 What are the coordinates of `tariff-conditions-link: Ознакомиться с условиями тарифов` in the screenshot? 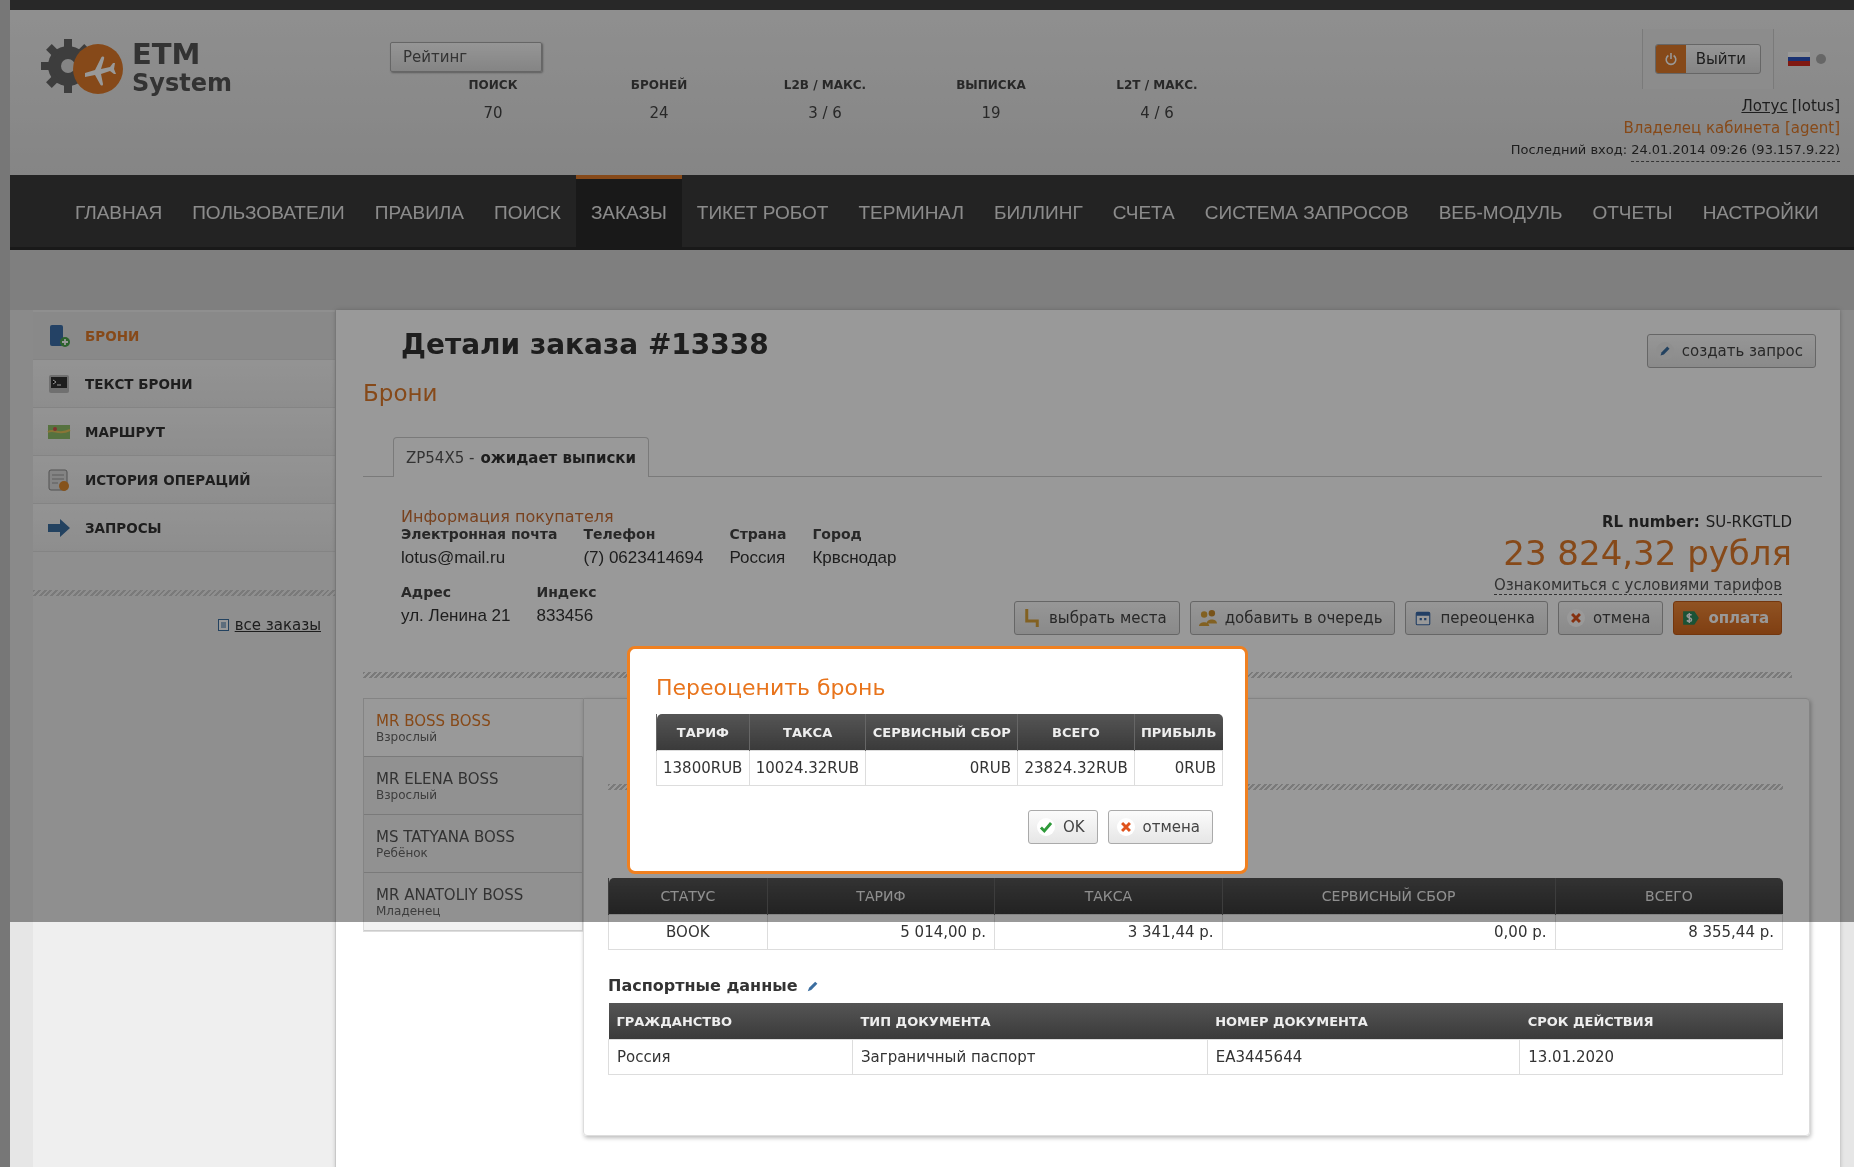 It's located at (1637, 586).